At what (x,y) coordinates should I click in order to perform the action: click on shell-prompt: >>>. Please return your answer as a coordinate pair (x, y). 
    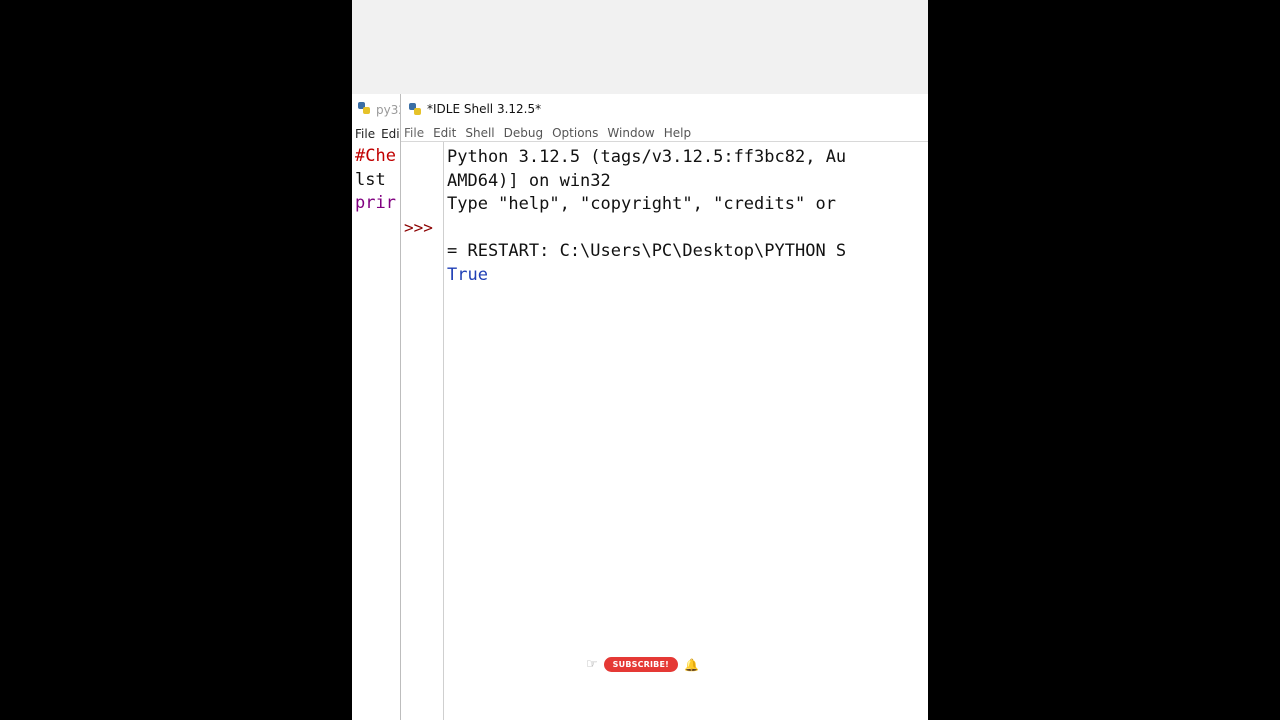
    Looking at the image, I should click on (418, 227).